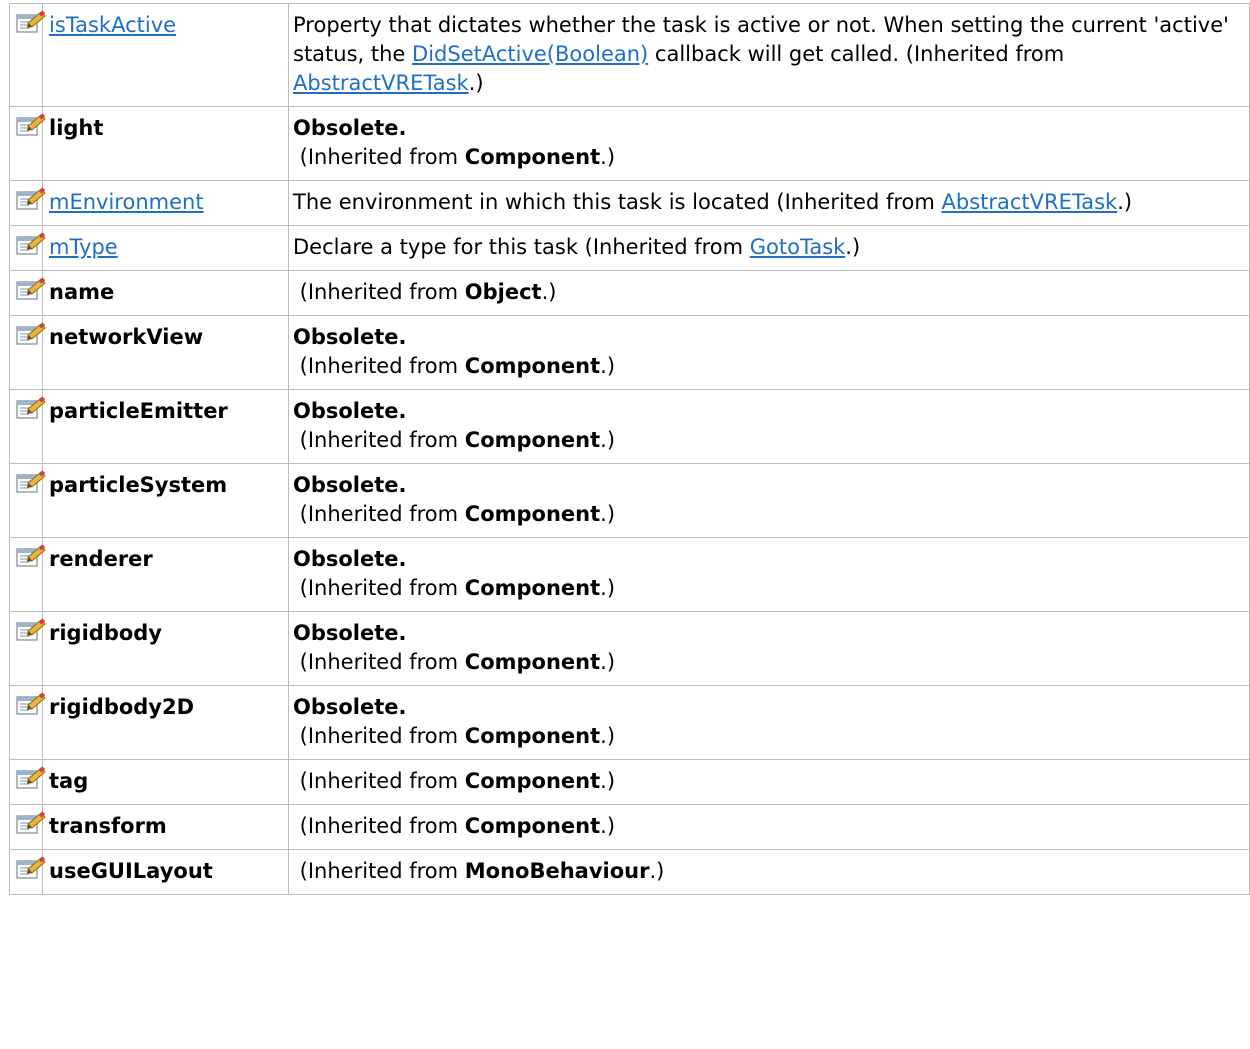  Describe the element at coordinates (112, 25) in the screenshot. I see `member-name-link: isTaskActive` at that location.